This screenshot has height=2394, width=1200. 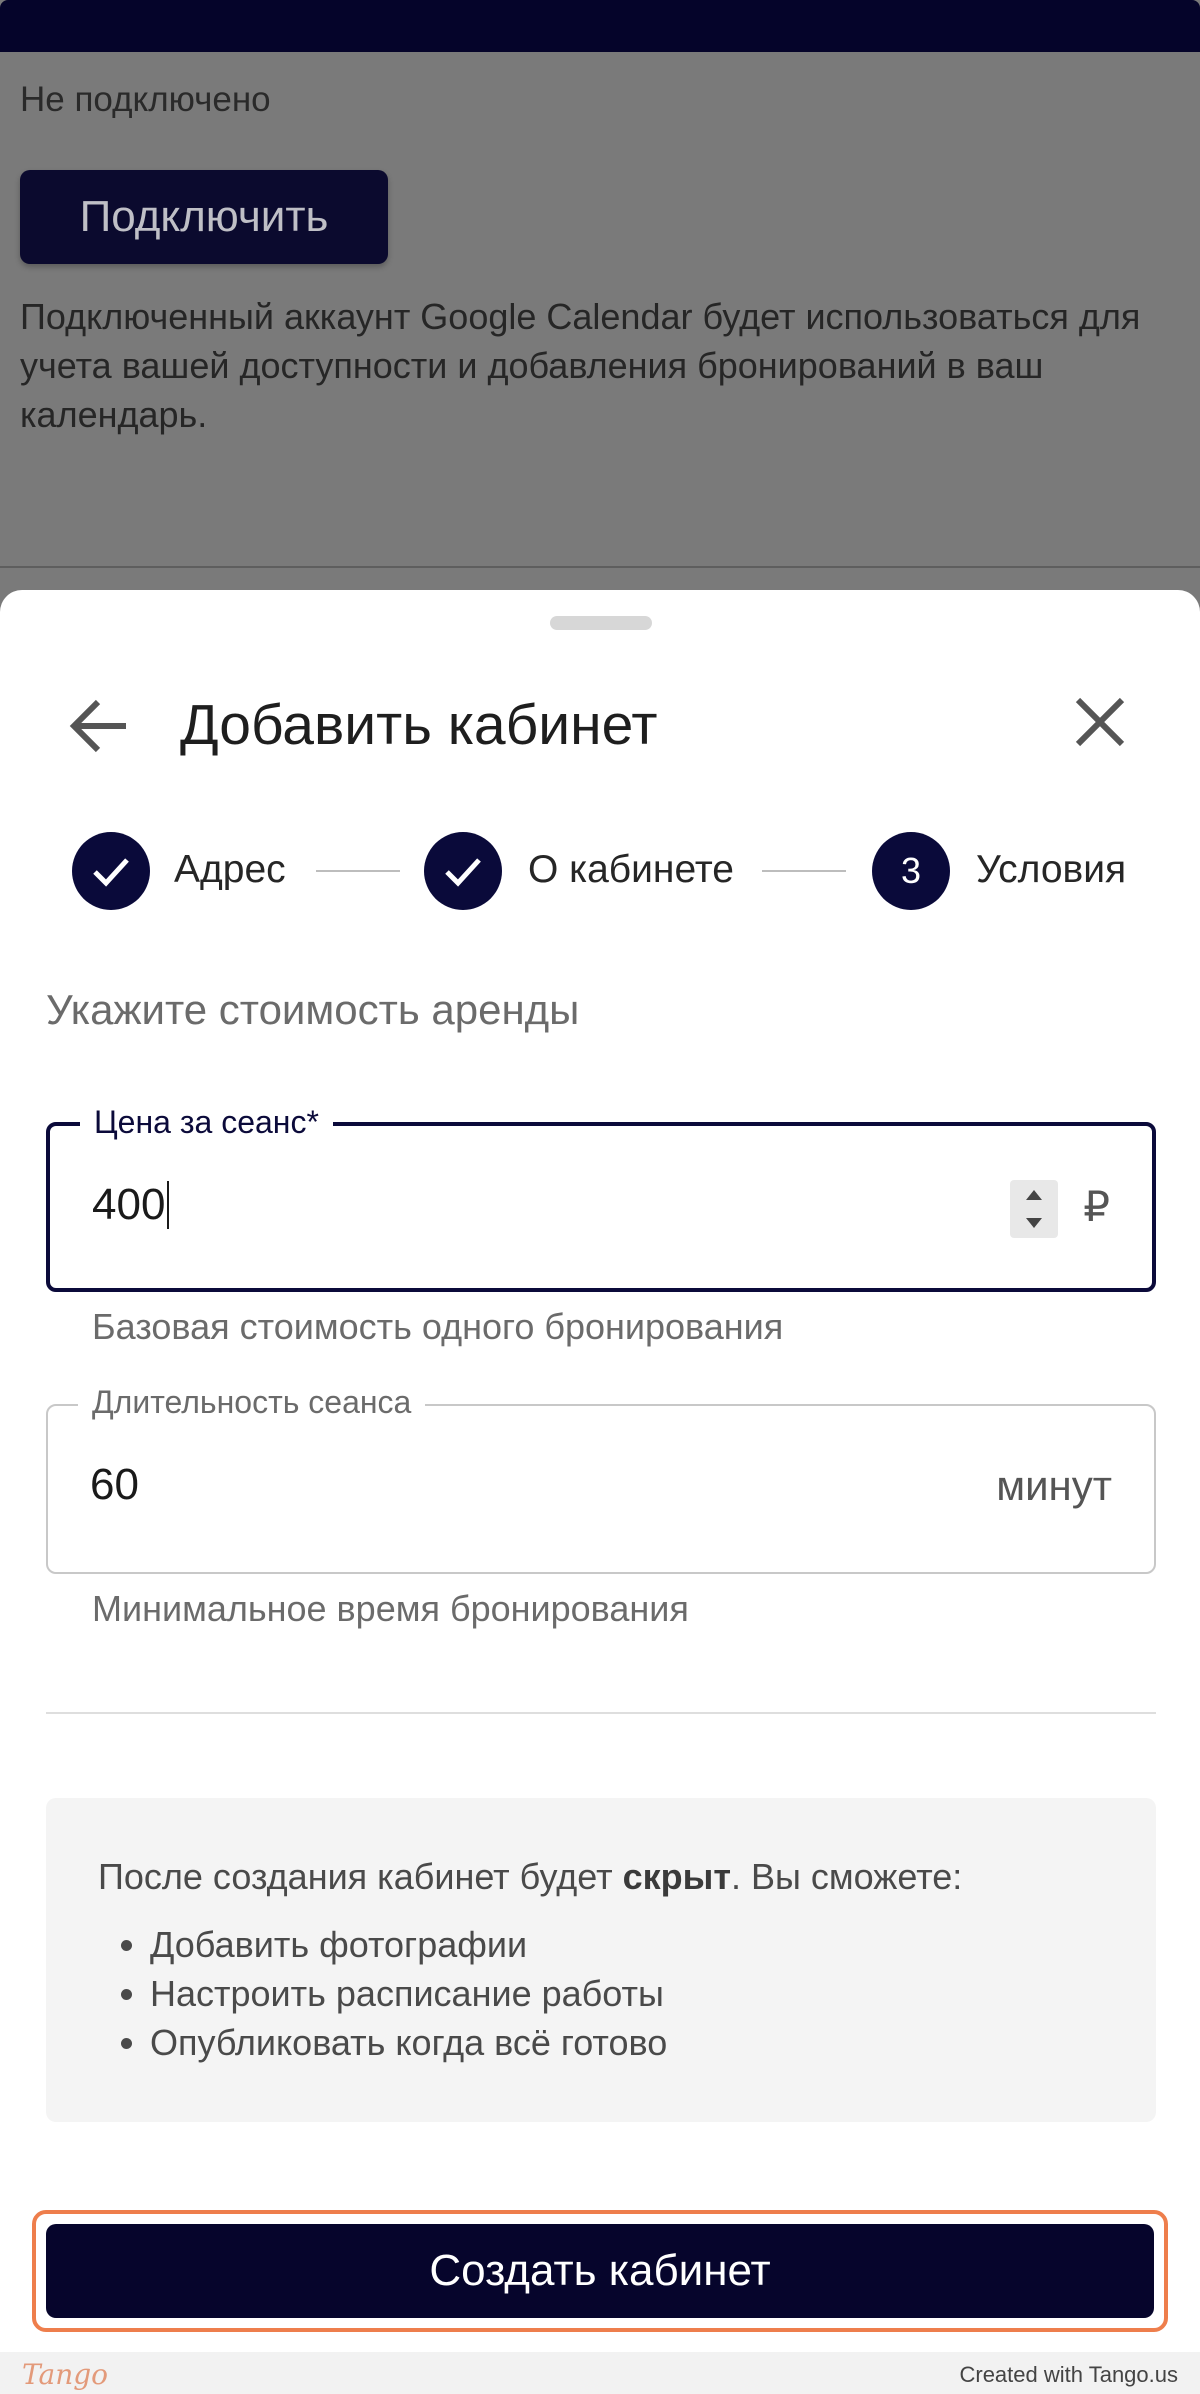 What do you see at coordinates (677, 1876) in the screenshot?
I see `info-text-bold: скрыт` at bounding box center [677, 1876].